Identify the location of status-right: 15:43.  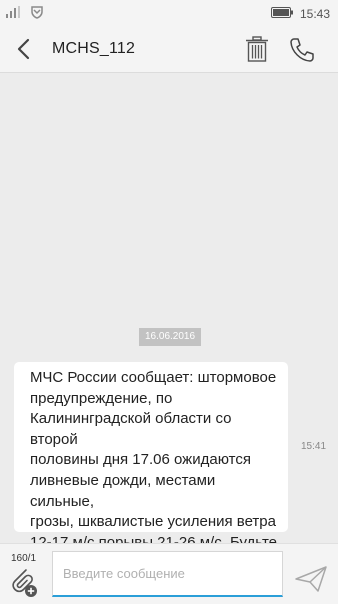
(300, 14).